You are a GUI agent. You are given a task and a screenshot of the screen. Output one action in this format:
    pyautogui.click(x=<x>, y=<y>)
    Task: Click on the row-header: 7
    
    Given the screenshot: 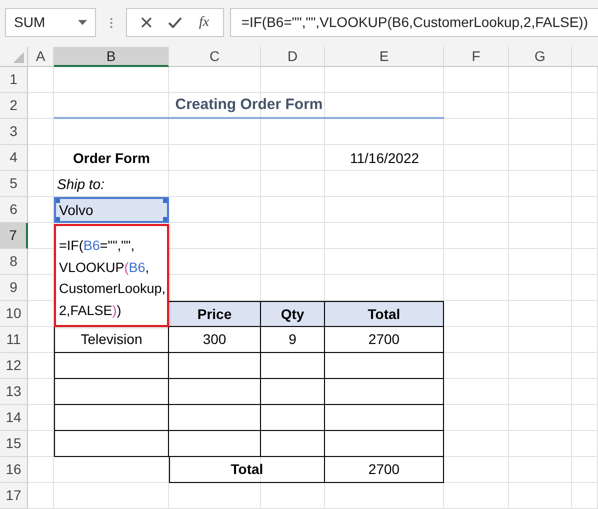 What is the action you would take?
    pyautogui.click(x=14, y=236)
    